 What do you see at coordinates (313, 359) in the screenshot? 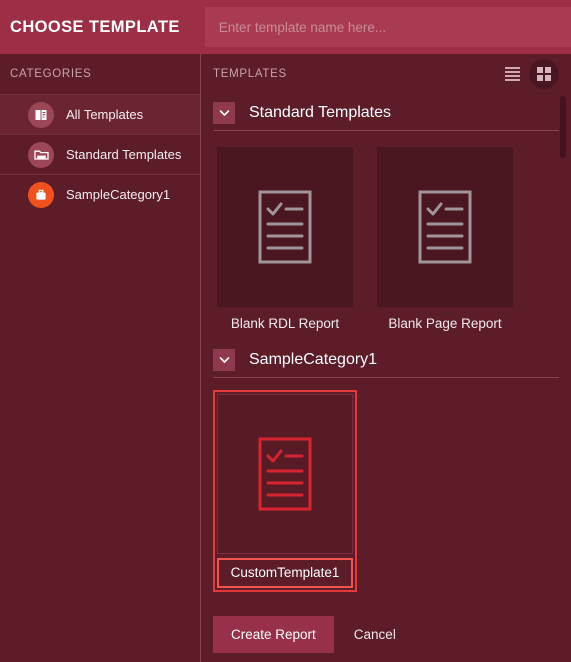
I see `section-title: SampleCategory1` at bounding box center [313, 359].